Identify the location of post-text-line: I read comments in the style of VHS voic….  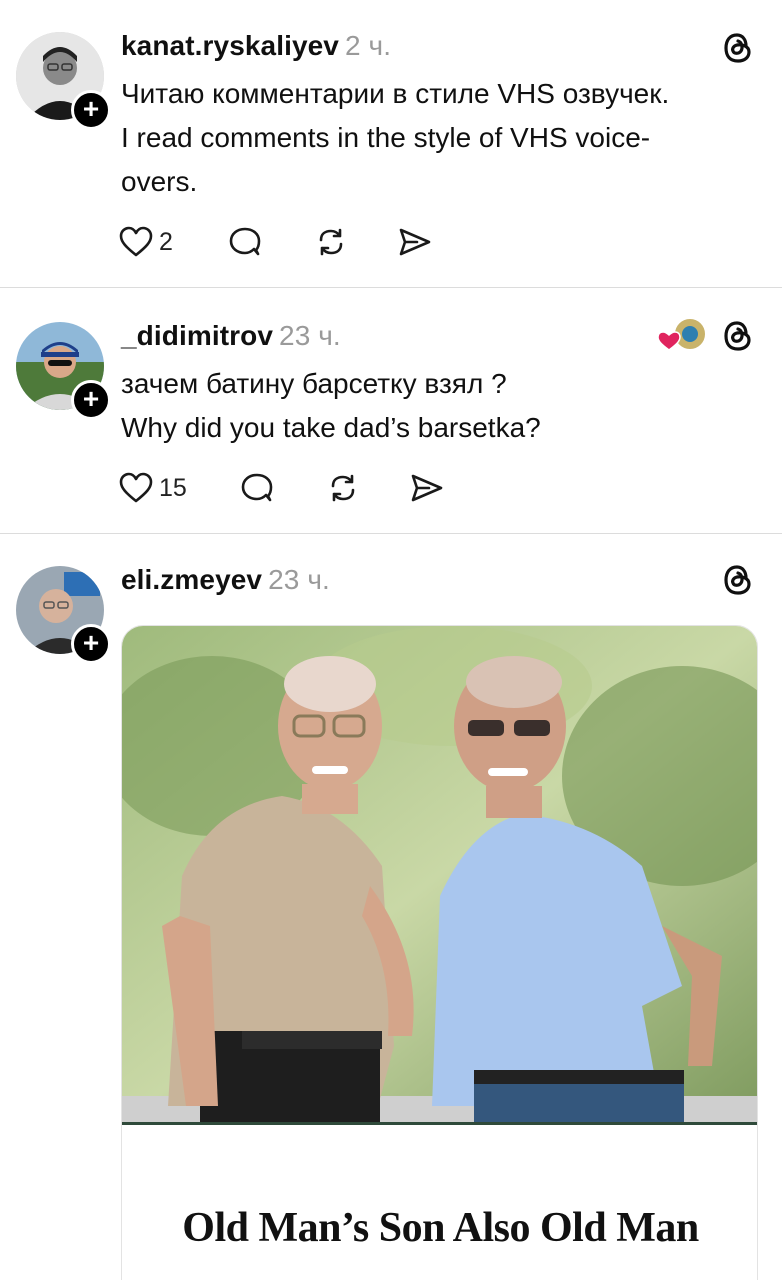
(386, 137).